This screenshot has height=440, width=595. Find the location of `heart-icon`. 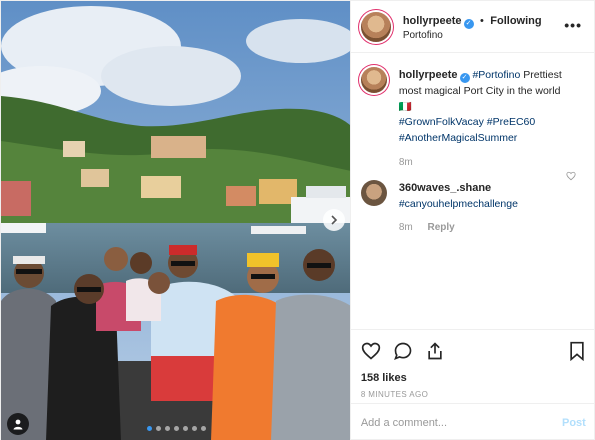

heart-icon is located at coordinates (371, 351).